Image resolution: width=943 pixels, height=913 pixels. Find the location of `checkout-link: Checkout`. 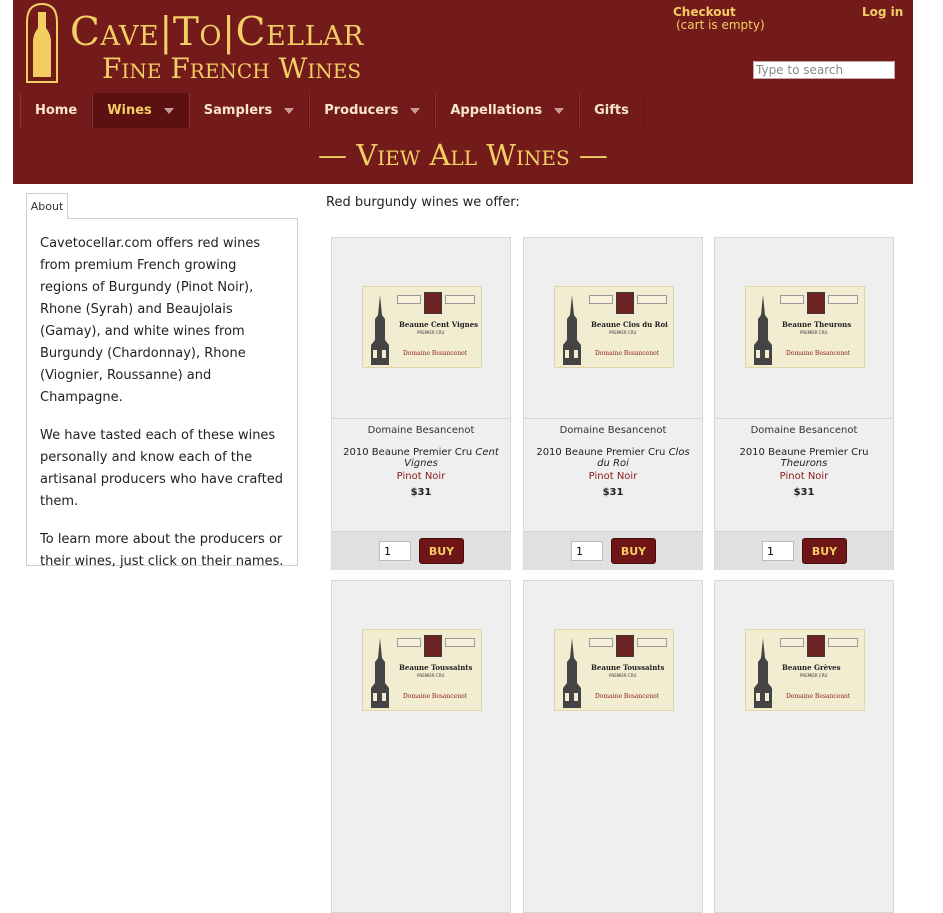

checkout-link: Checkout is located at coordinates (704, 12).